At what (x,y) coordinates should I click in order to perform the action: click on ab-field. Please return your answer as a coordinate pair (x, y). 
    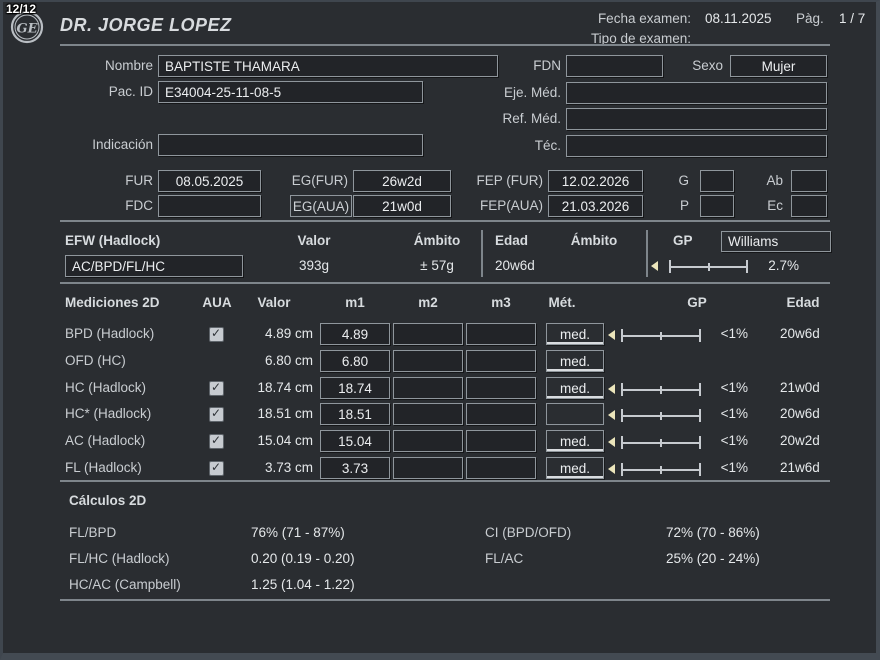
    Looking at the image, I should click on (809, 181).